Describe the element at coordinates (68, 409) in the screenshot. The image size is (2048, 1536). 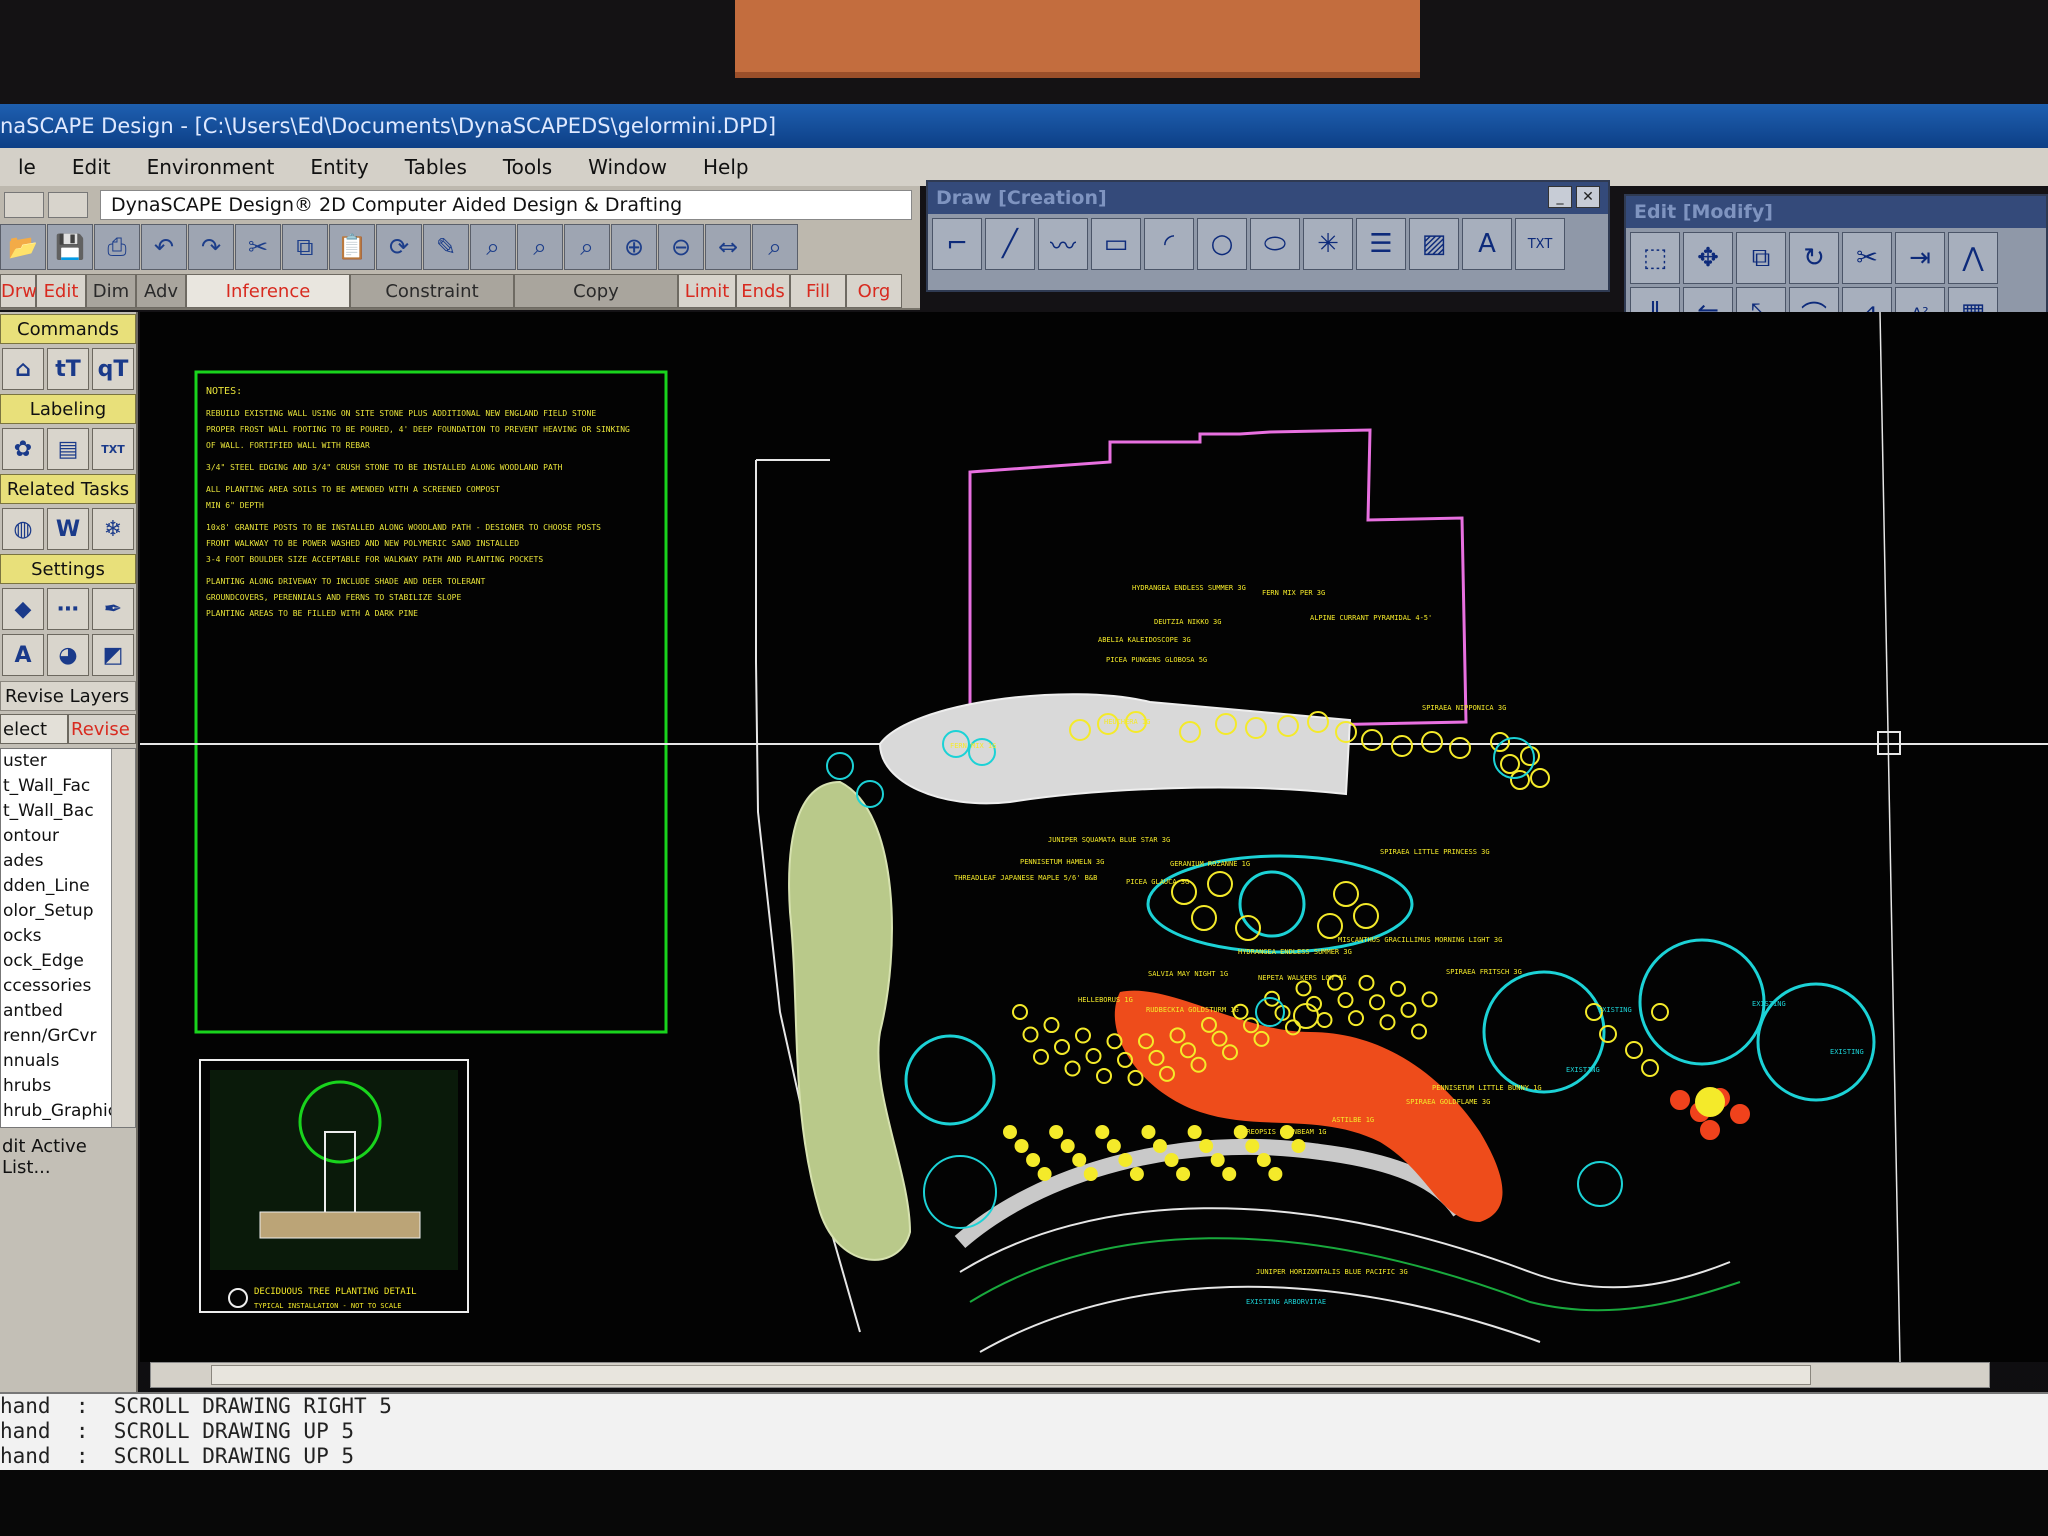
I see `labeling-header: Labeling` at that location.